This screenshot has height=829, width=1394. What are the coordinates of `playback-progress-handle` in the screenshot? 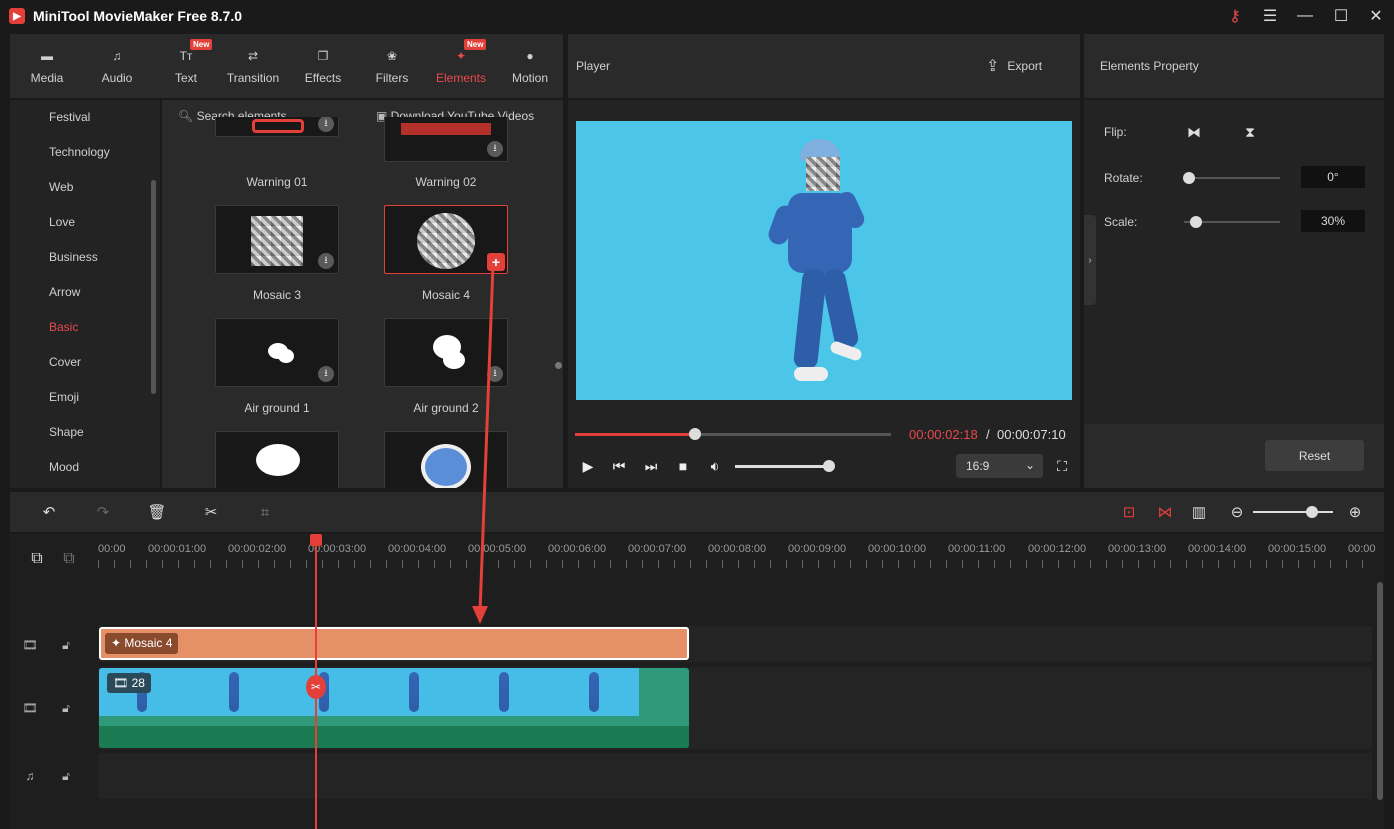 It's located at (695, 434).